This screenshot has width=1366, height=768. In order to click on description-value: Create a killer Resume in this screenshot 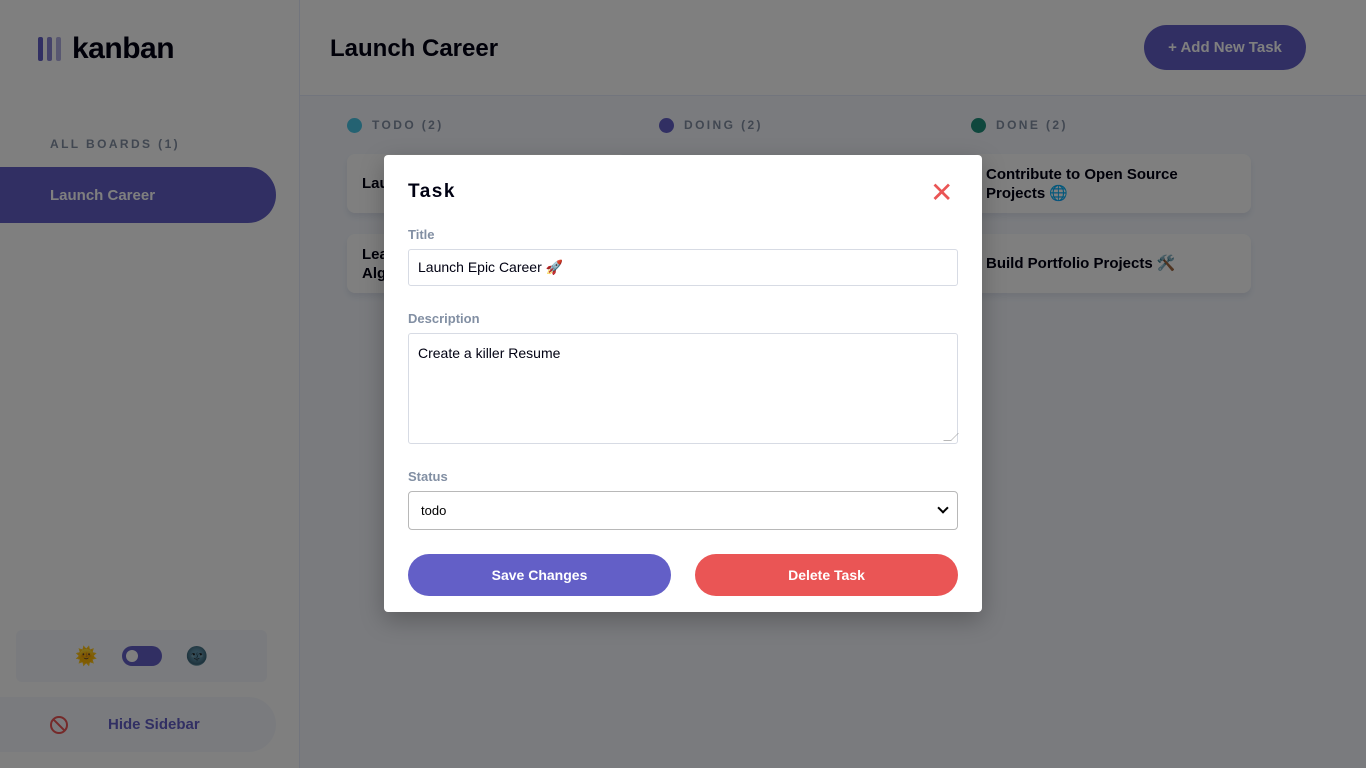, I will do `click(489, 353)`.